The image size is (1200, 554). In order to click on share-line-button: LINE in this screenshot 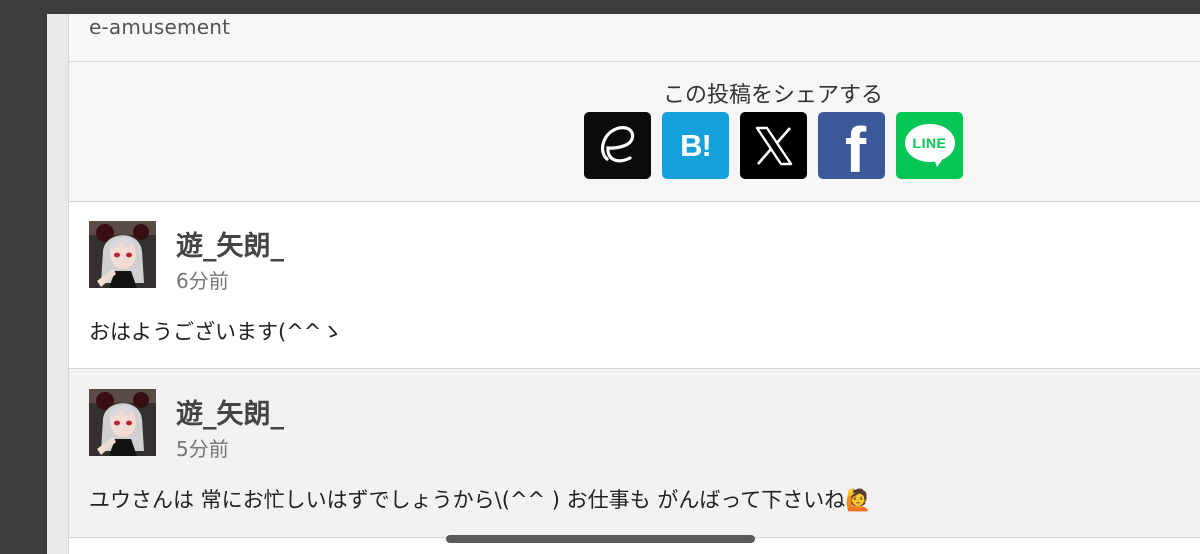, I will do `click(929, 145)`.